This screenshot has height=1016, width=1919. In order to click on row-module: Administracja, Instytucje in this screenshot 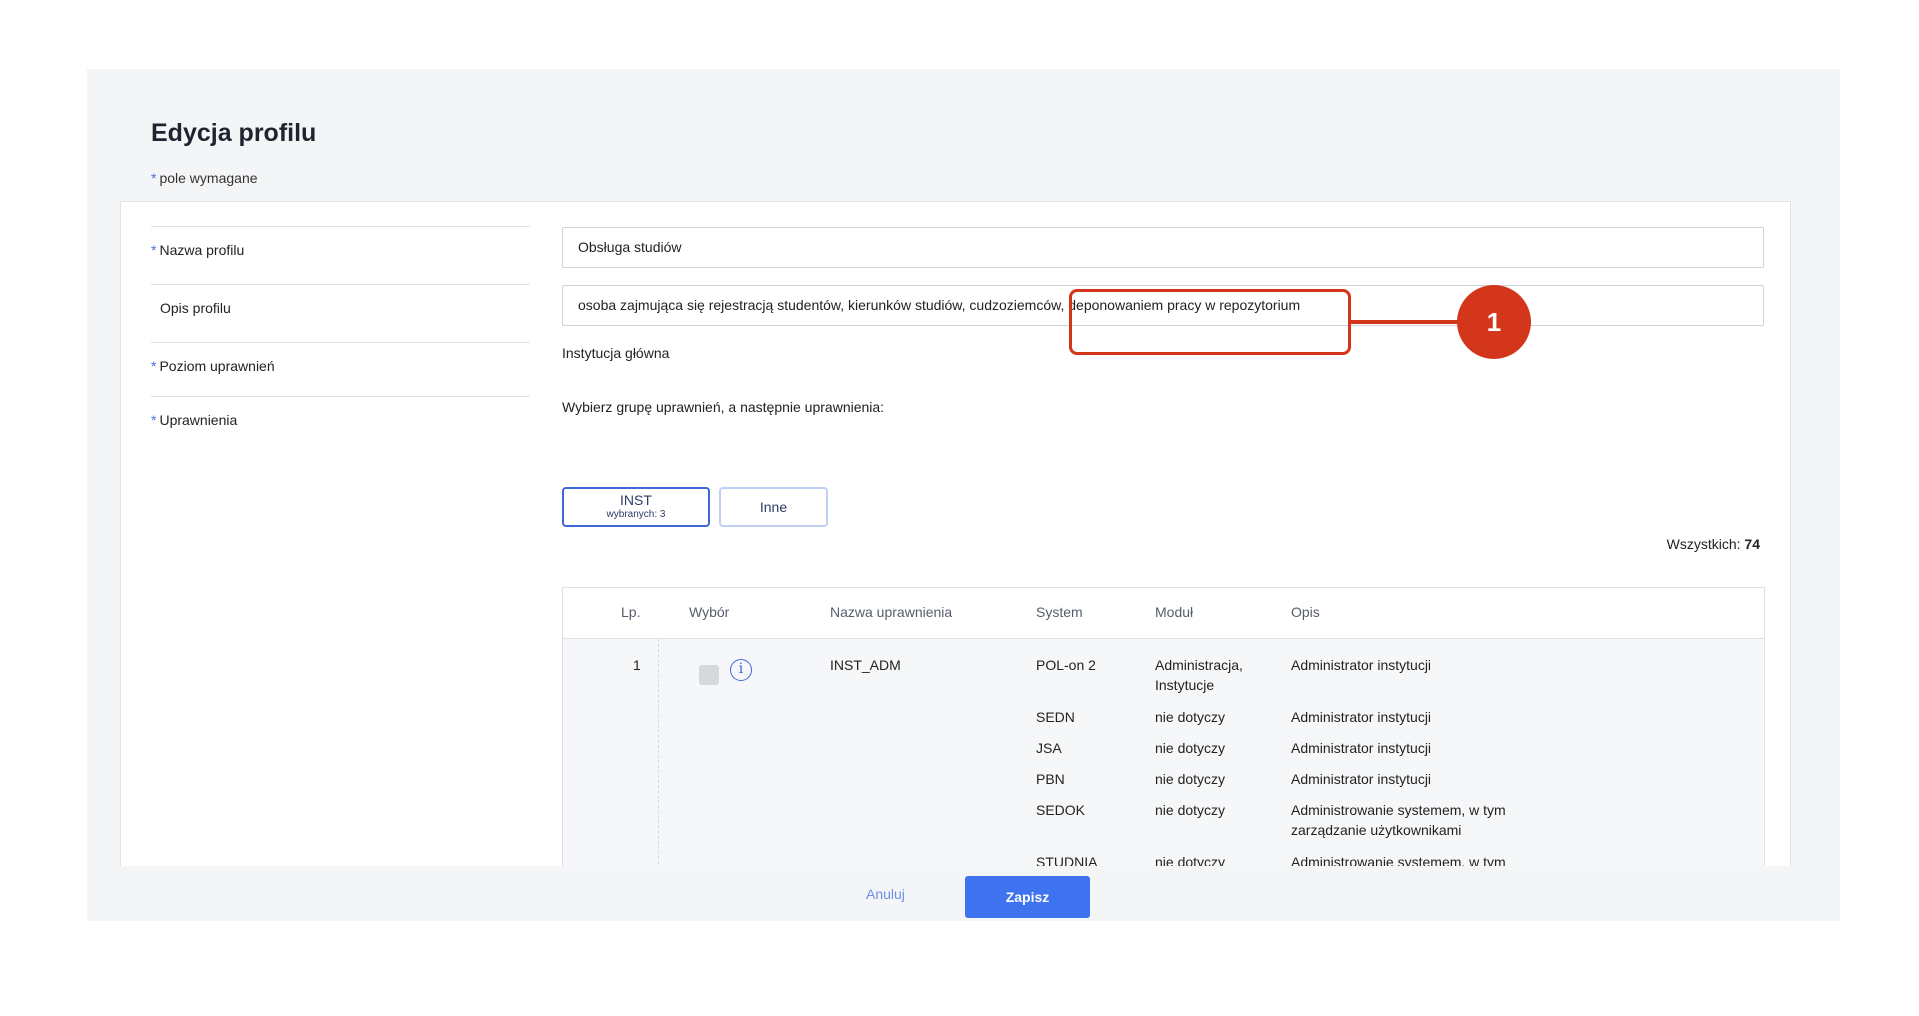, I will do `click(1199, 675)`.